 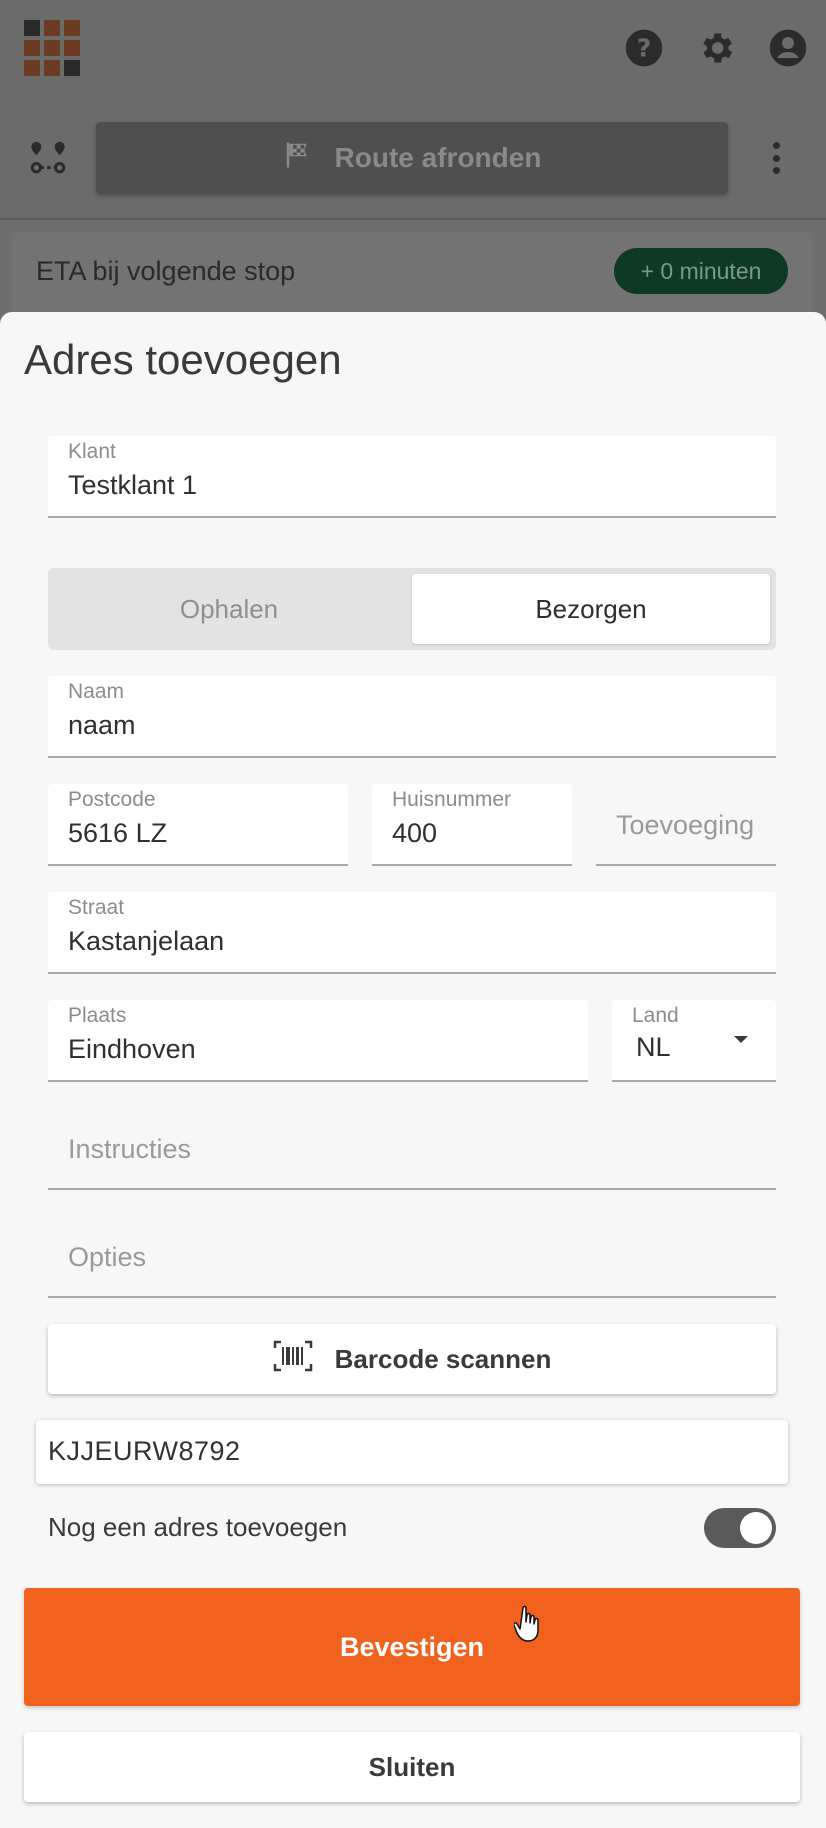 I want to click on plaats-value: Eindhoven, so click(x=132, y=1049).